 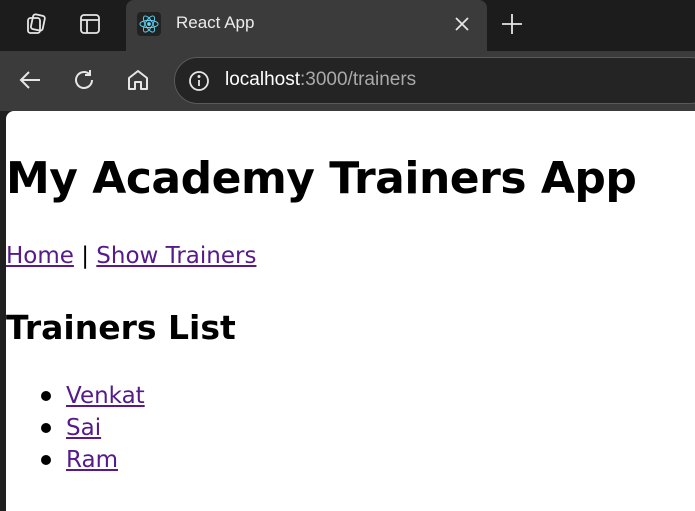 What do you see at coordinates (105, 396) in the screenshot?
I see `trainer-link-venkat: Venkat` at bounding box center [105, 396].